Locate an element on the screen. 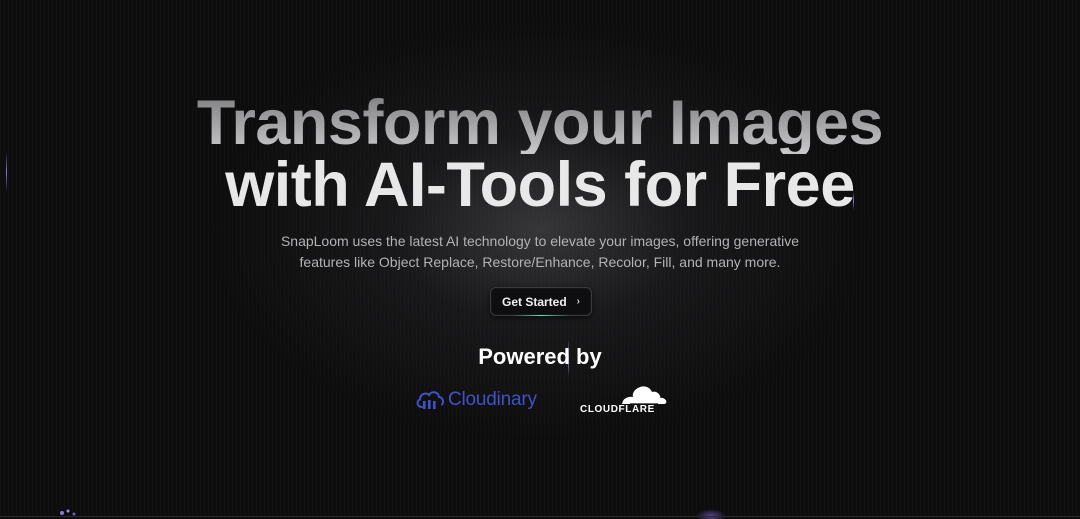 This screenshot has height=519, width=1080. hero-title-line1: Transform your Images is located at coordinates (540, 123).